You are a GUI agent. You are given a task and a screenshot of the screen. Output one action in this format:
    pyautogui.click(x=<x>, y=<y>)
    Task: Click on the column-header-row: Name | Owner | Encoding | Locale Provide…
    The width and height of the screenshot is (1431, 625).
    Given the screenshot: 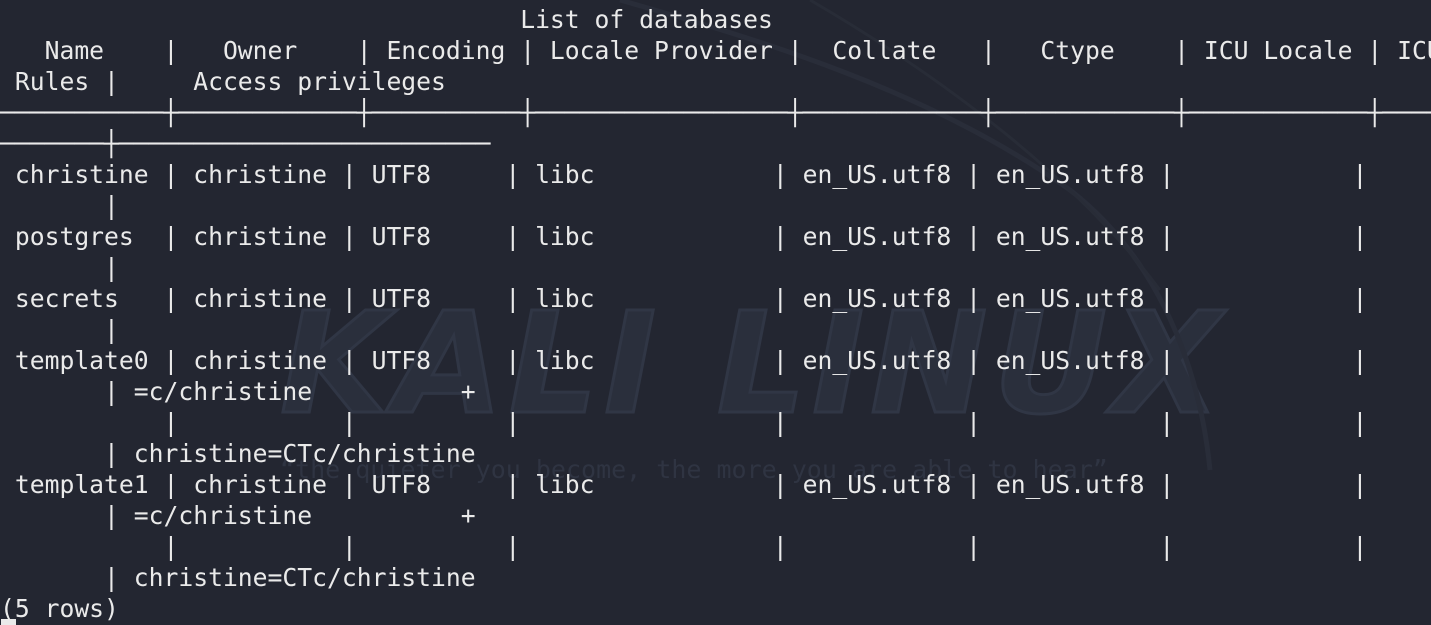 What is the action you would take?
    pyautogui.click(x=715, y=50)
    